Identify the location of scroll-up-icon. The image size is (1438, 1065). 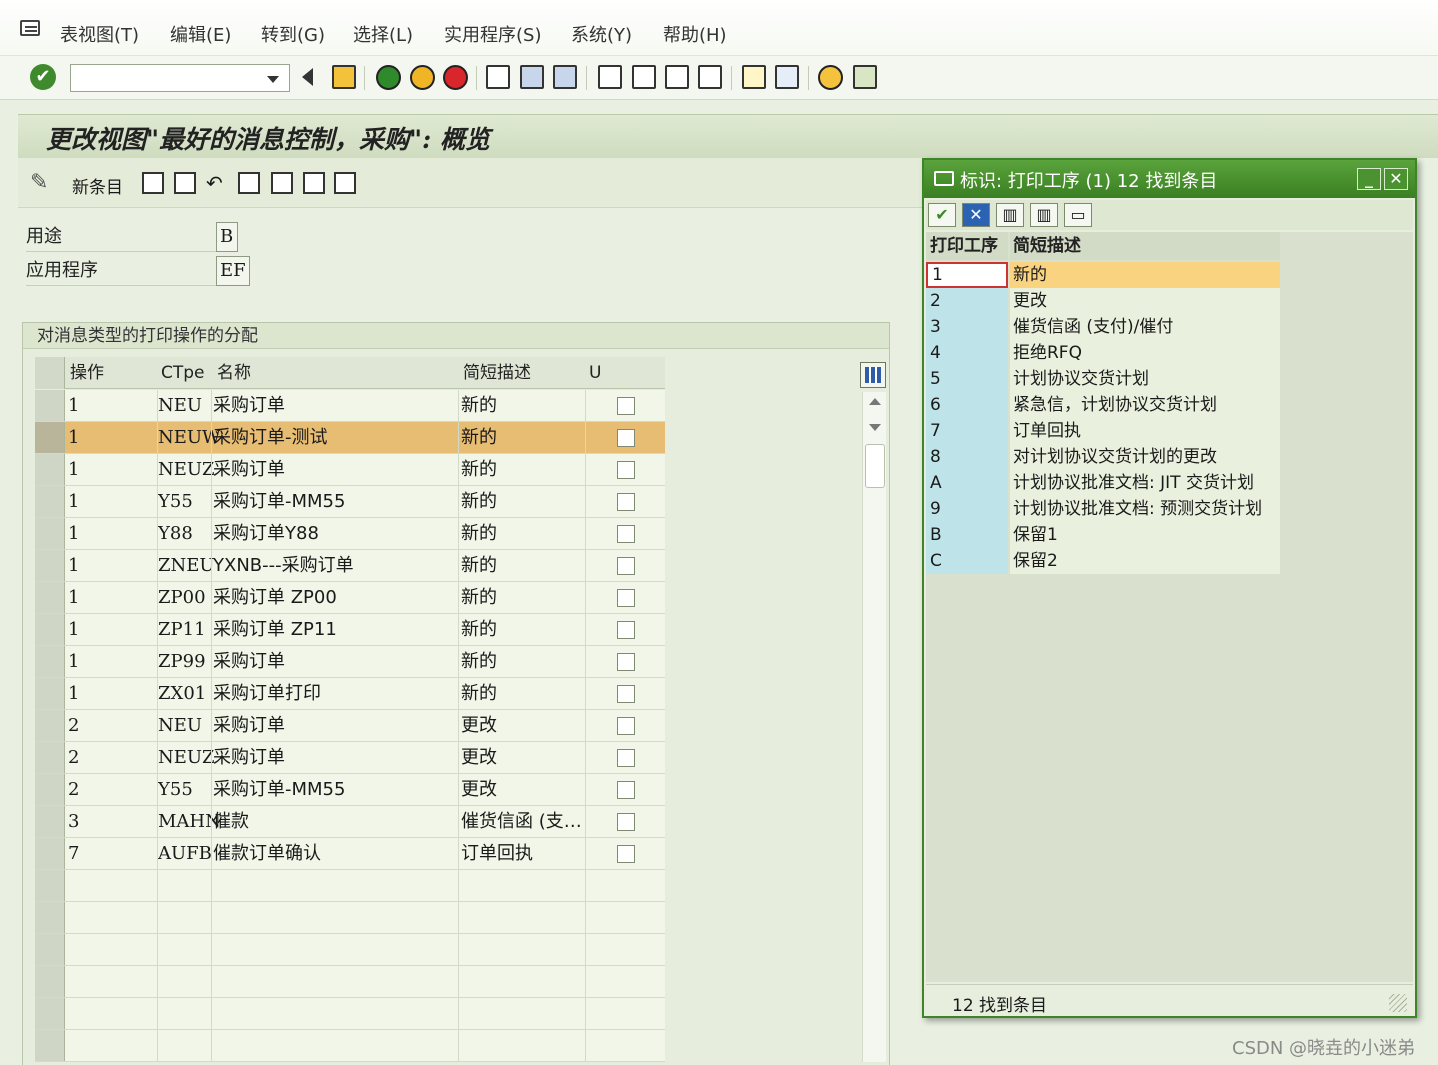
(875, 401).